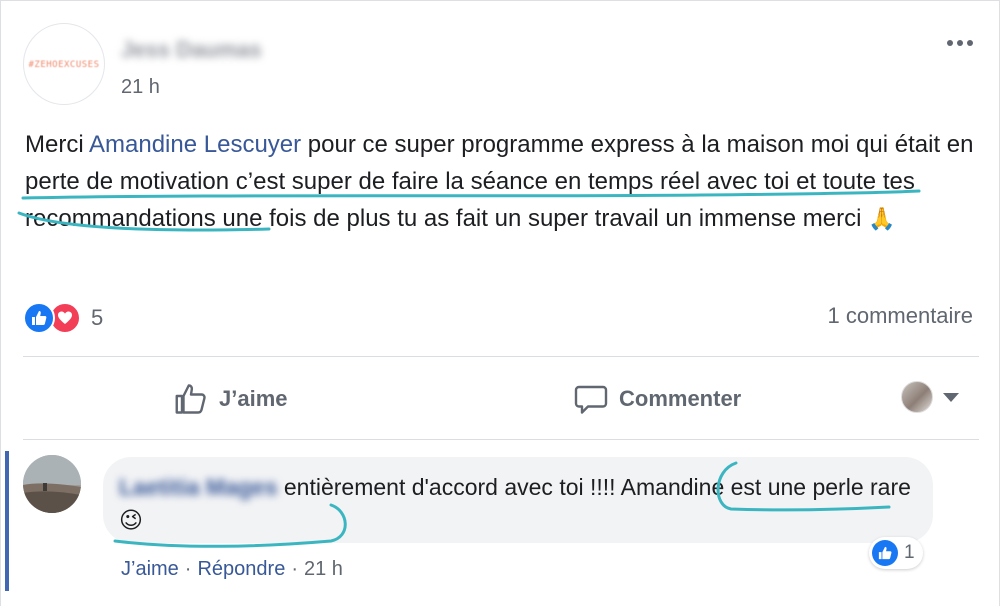  Describe the element at coordinates (131, 520) in the screenshot. I see `wink-emoji: 😉` at that location.